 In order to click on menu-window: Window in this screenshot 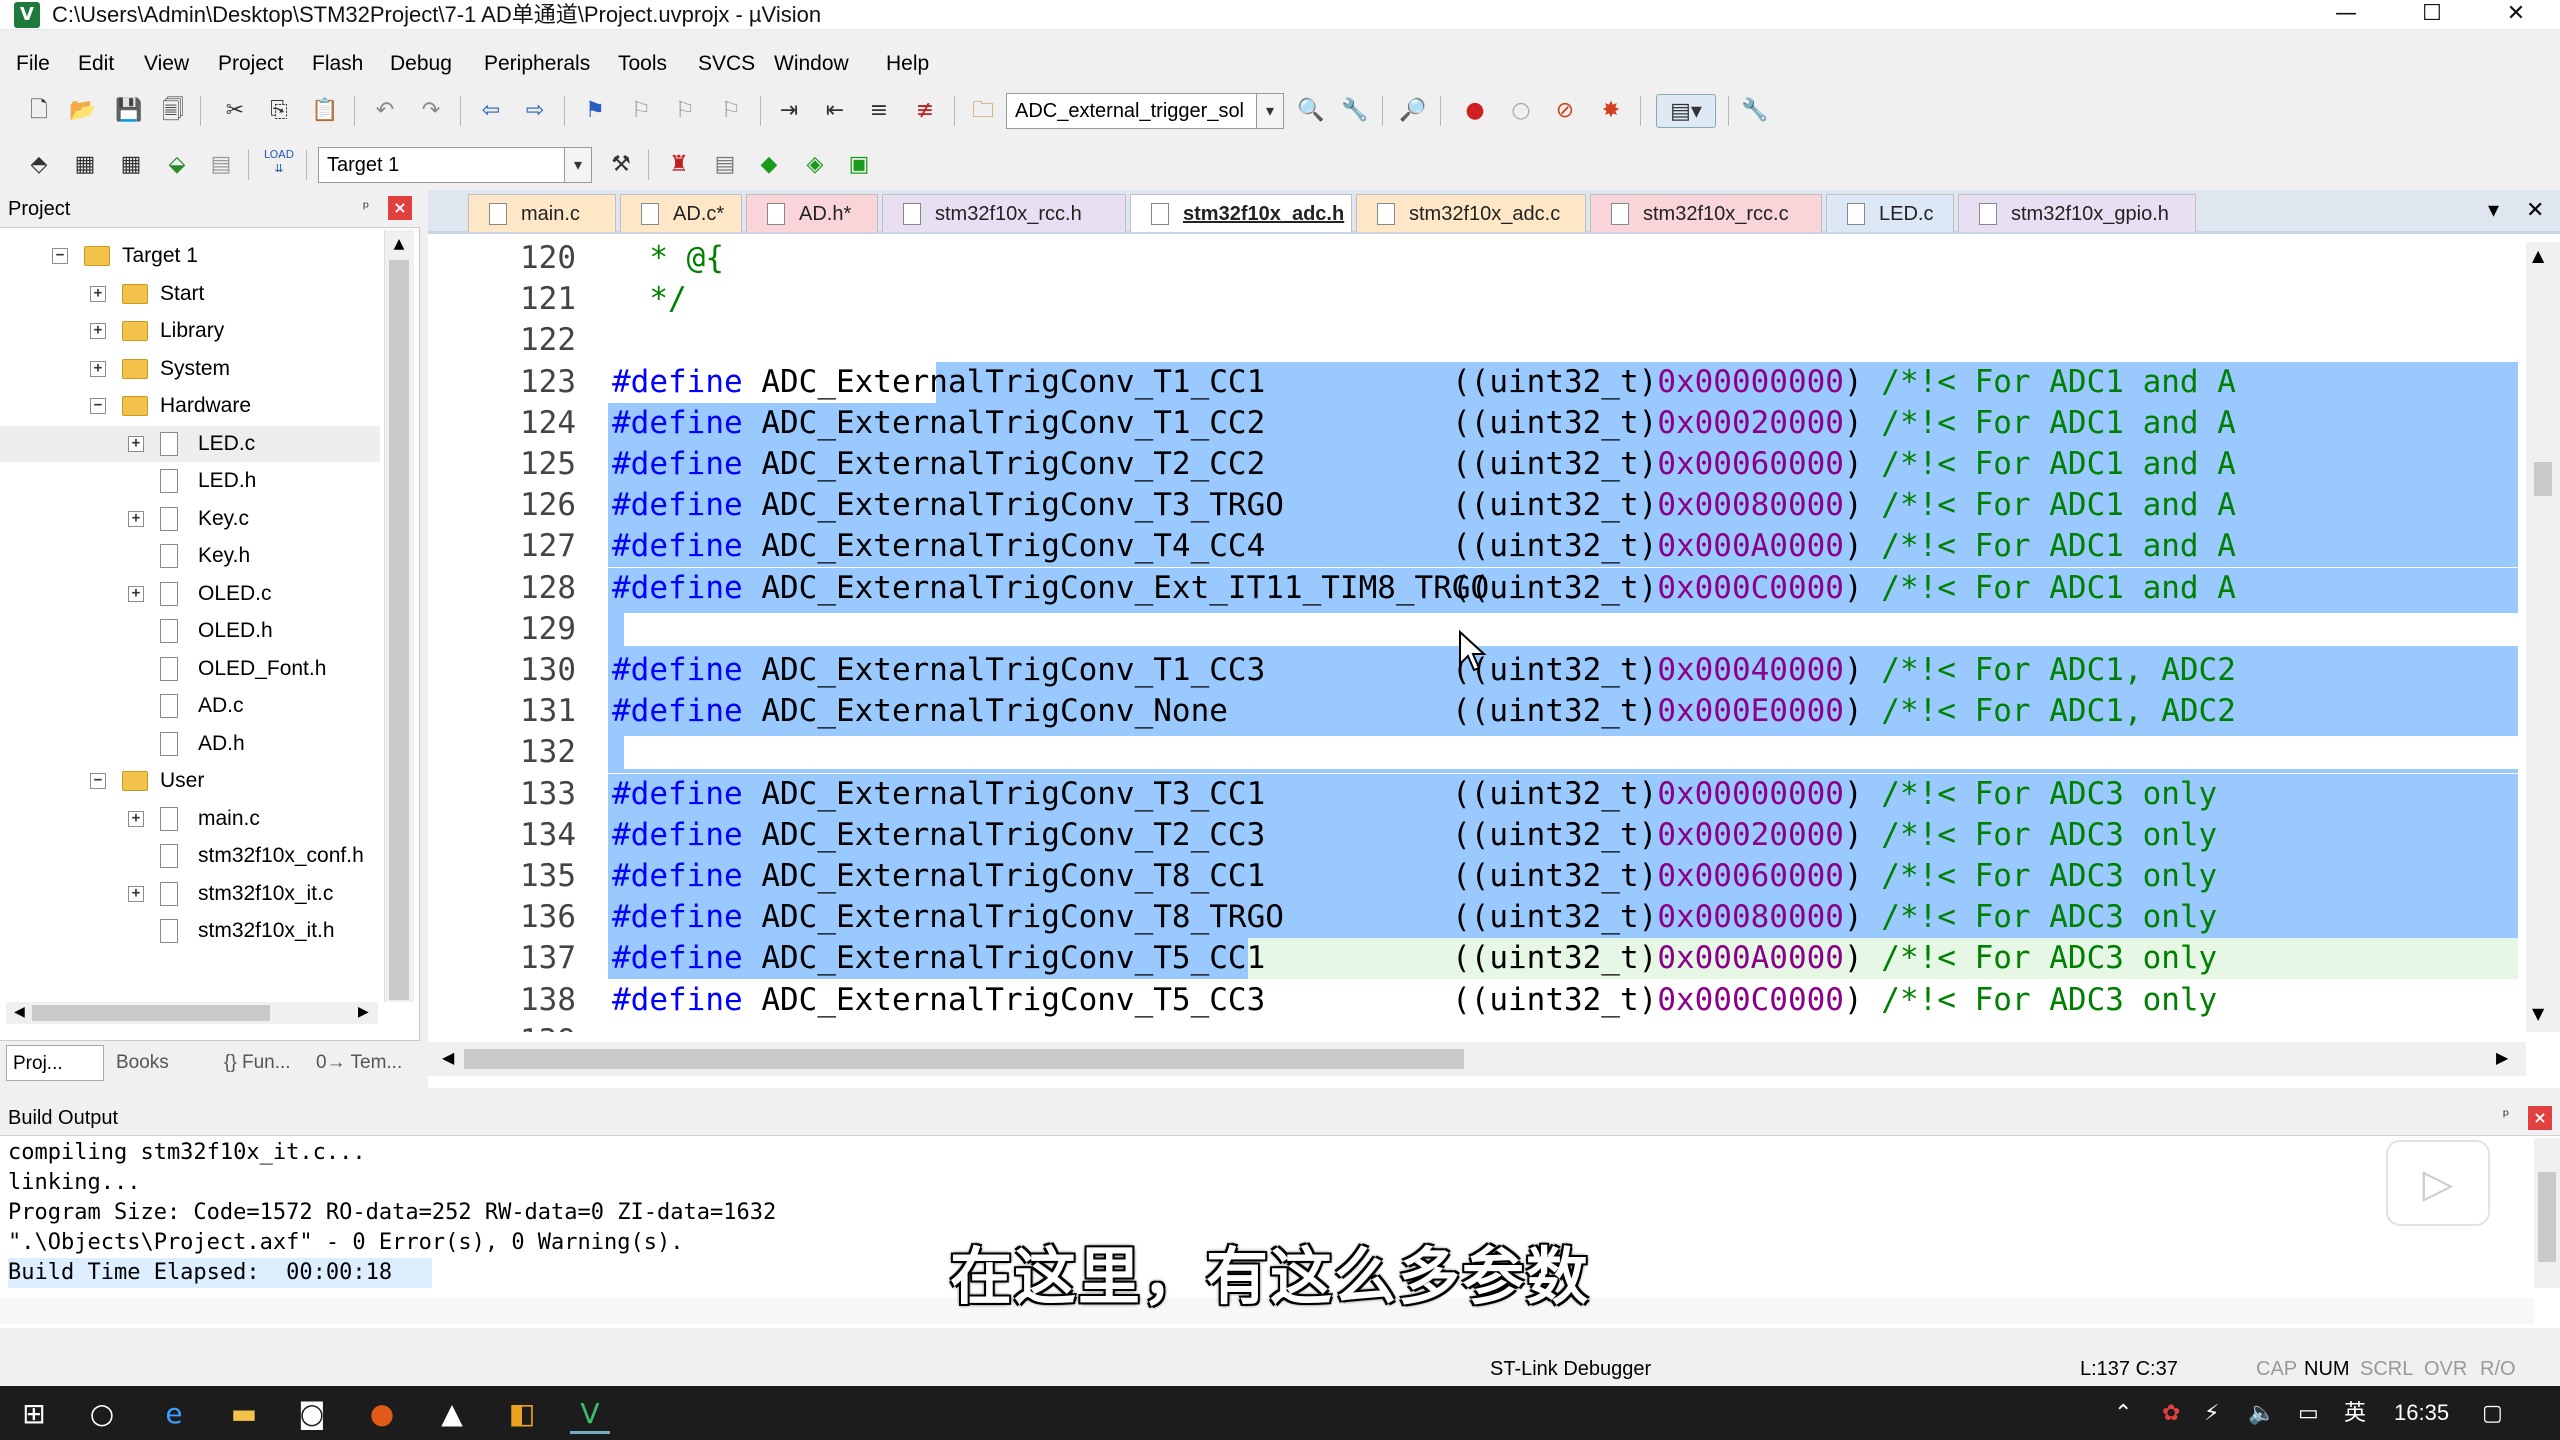, I will do `click(811, 64)`.